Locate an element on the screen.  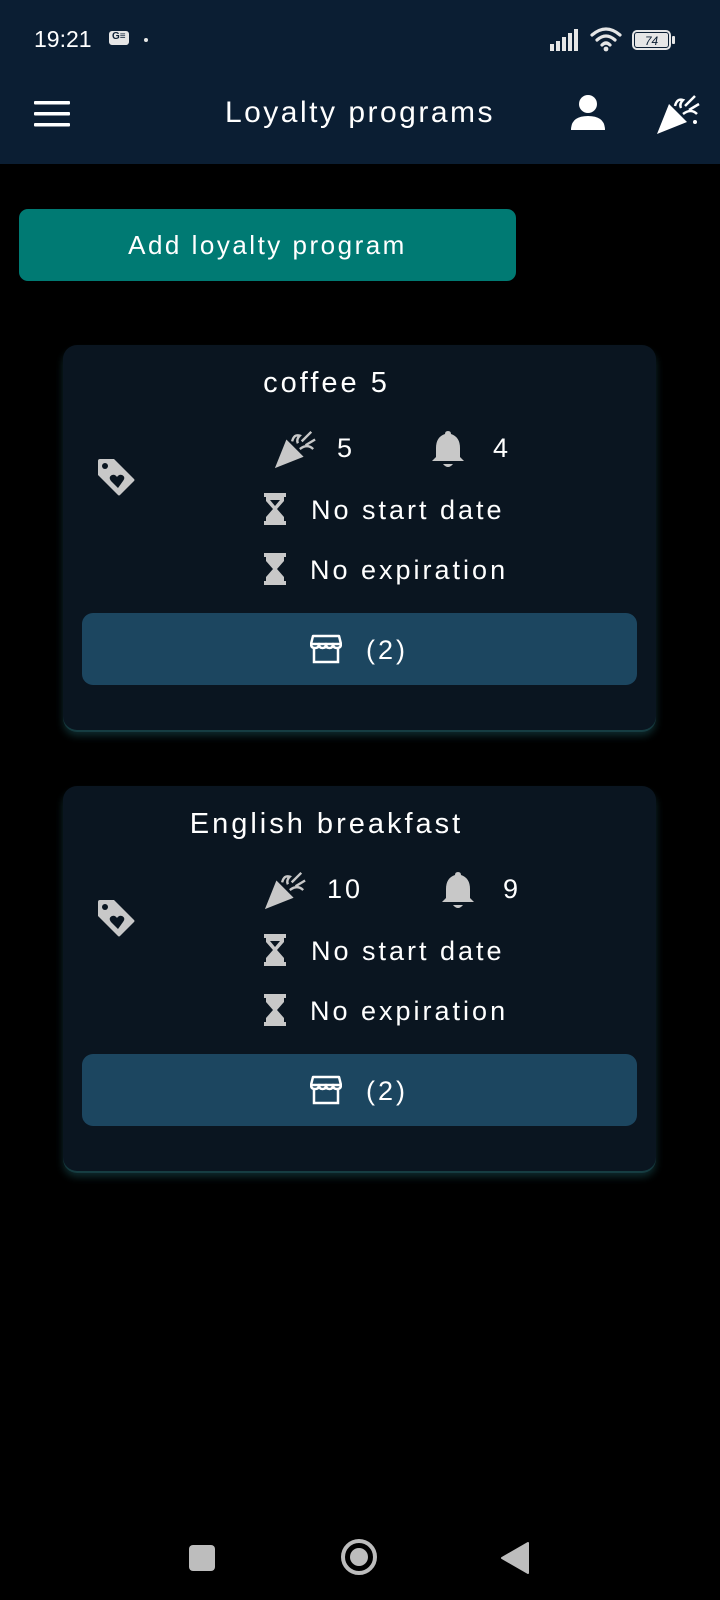
recent-apps-icon is located at coordinates (202, 1558).